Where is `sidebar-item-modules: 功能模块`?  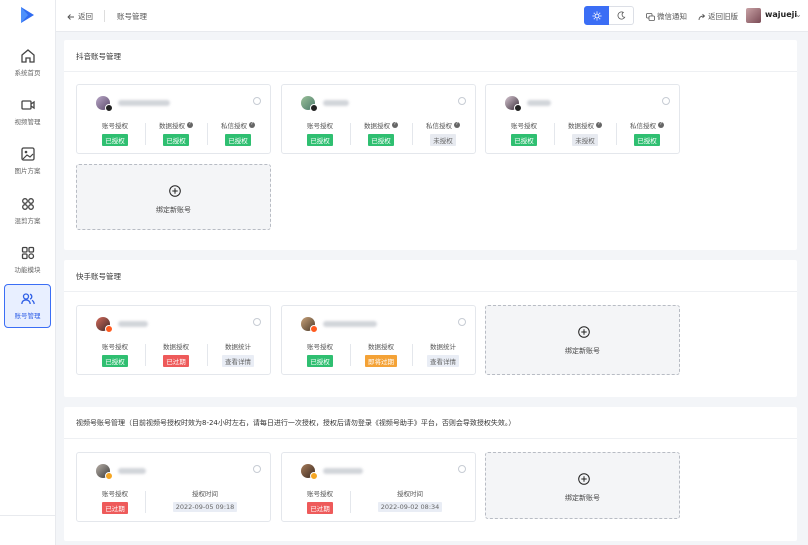 sidebar-item-modules: 功能模块 is located at coordinates (27, 261).